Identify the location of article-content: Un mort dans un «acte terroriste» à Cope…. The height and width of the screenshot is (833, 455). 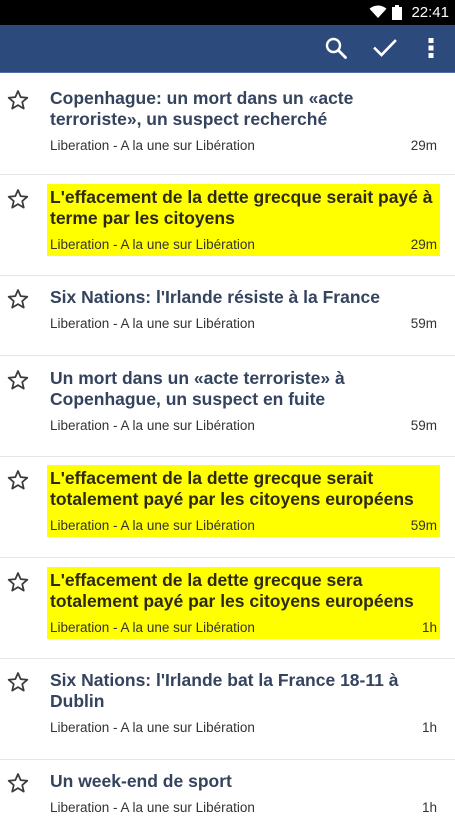
(243, 400).